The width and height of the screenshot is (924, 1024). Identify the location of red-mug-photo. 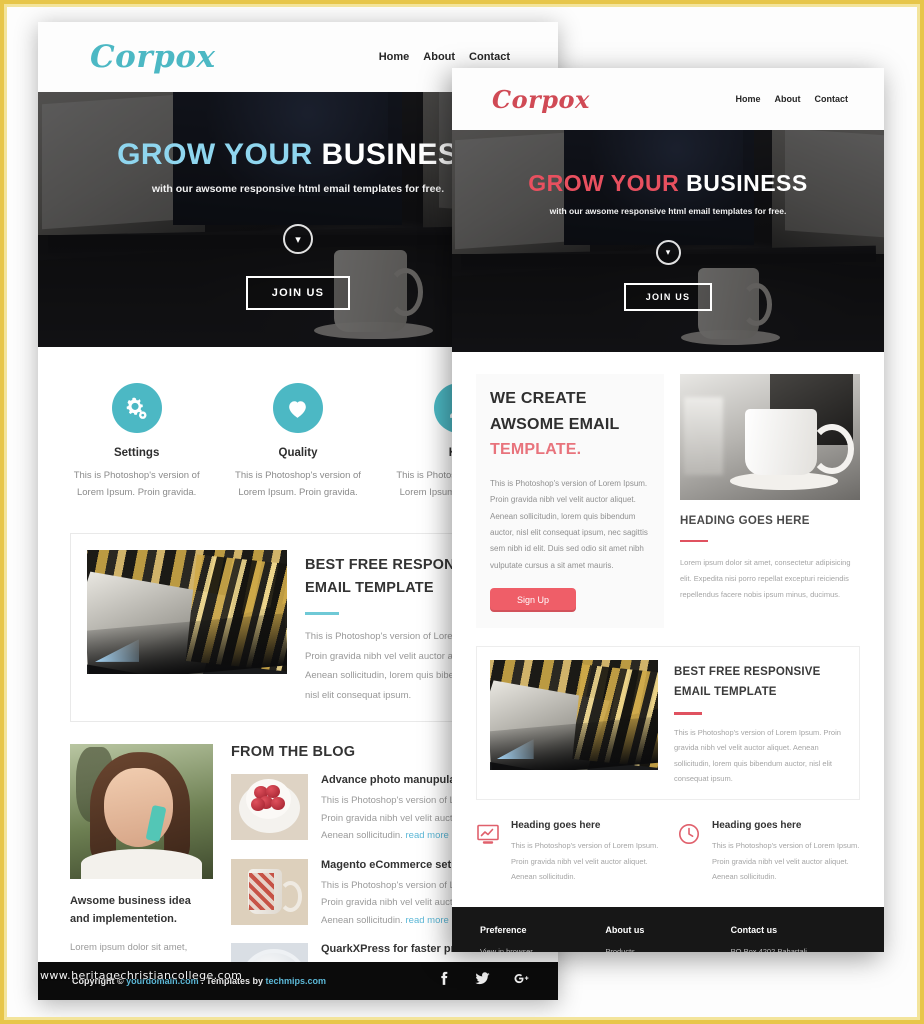
(269, 891).